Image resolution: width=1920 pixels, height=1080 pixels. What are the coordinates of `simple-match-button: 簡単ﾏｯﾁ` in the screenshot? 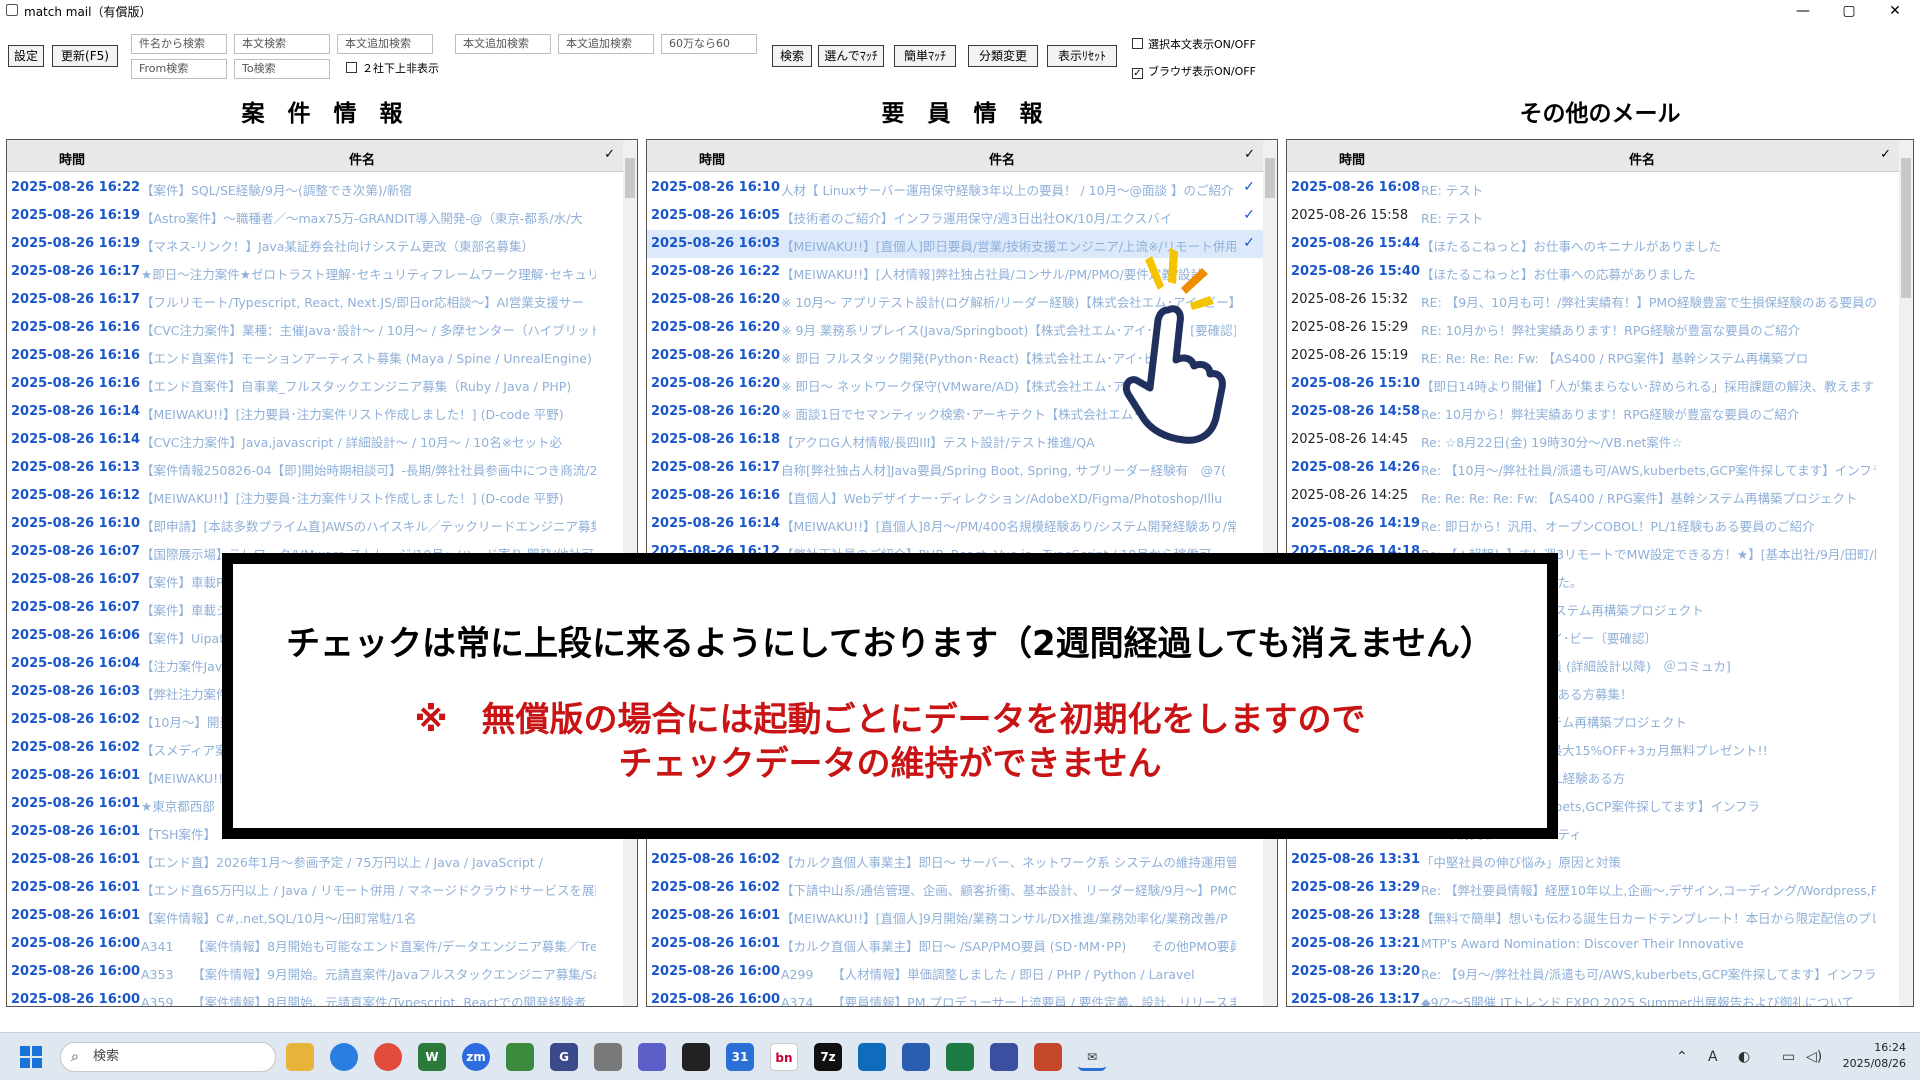 It's located at (925, 56).